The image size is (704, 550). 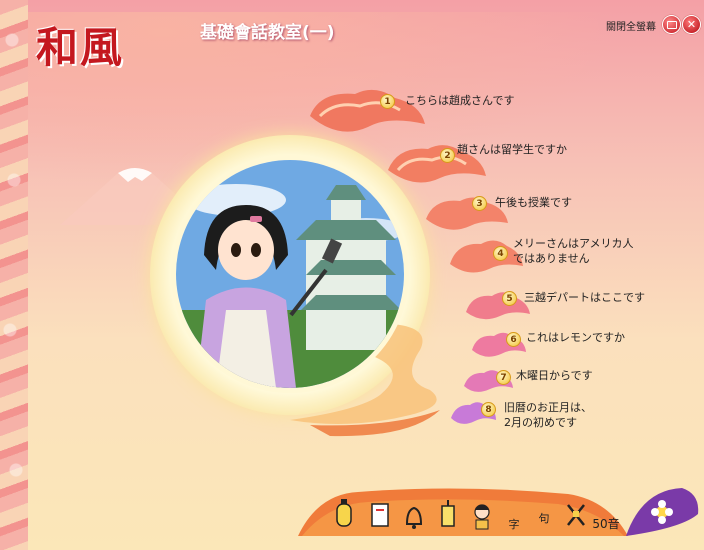 I want to click on toolbar-bell-button, so click(x=414, y=509).